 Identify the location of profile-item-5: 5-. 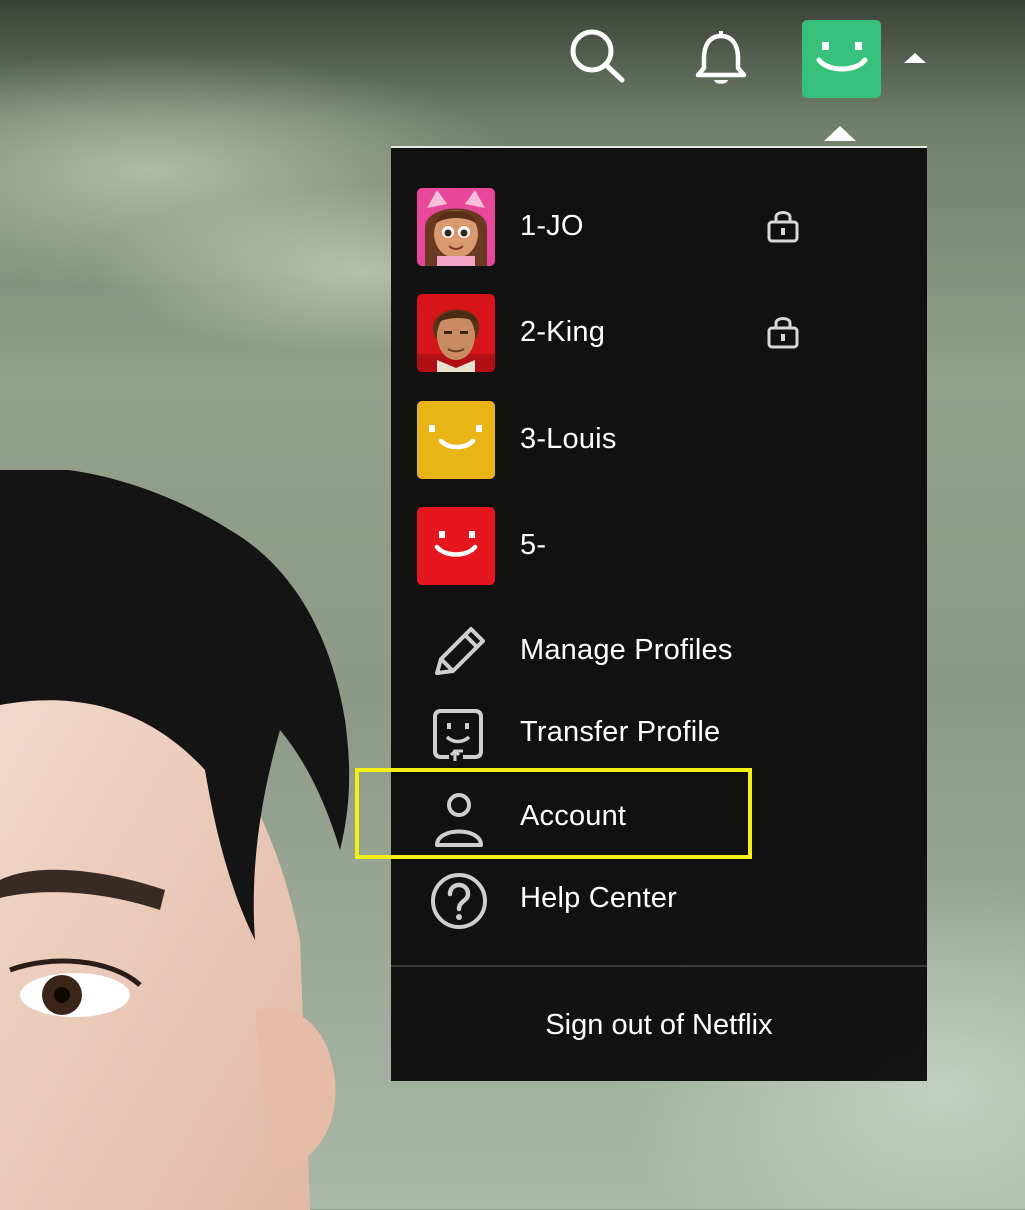
(659, 547).